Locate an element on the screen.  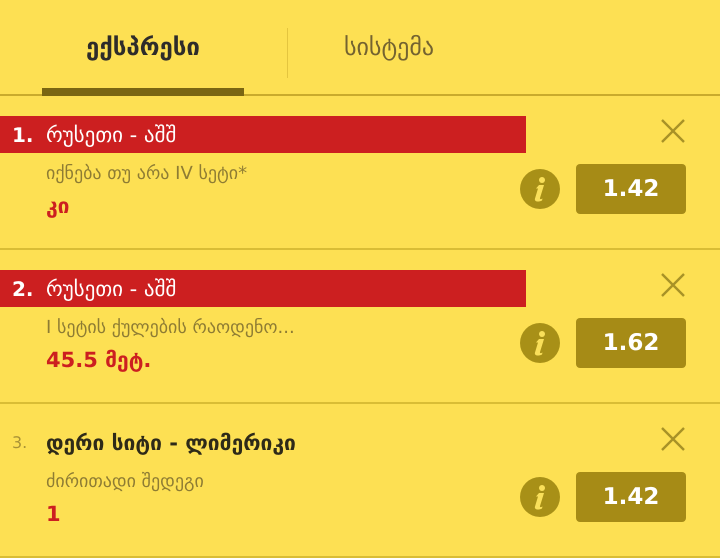
odds-button: 1.62 is located at coordinates (631, 343).